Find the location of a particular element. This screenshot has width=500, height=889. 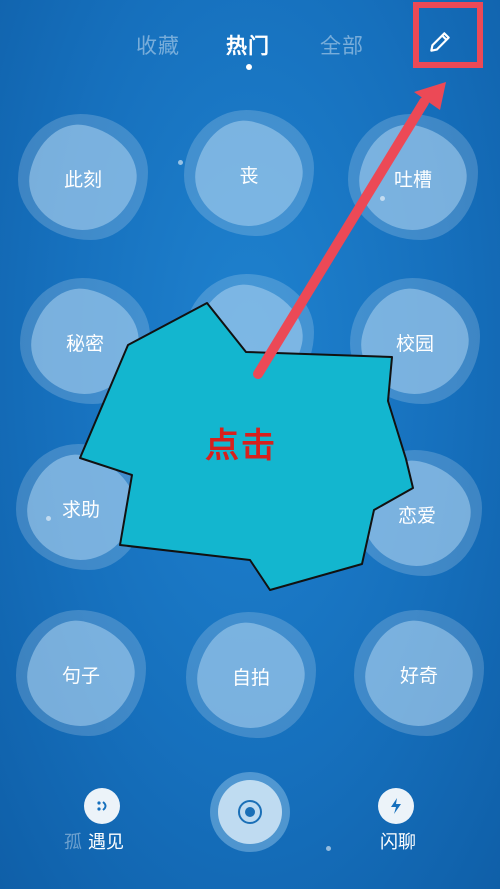

tab-hot: 热门 is located at coordinates (248, 45).